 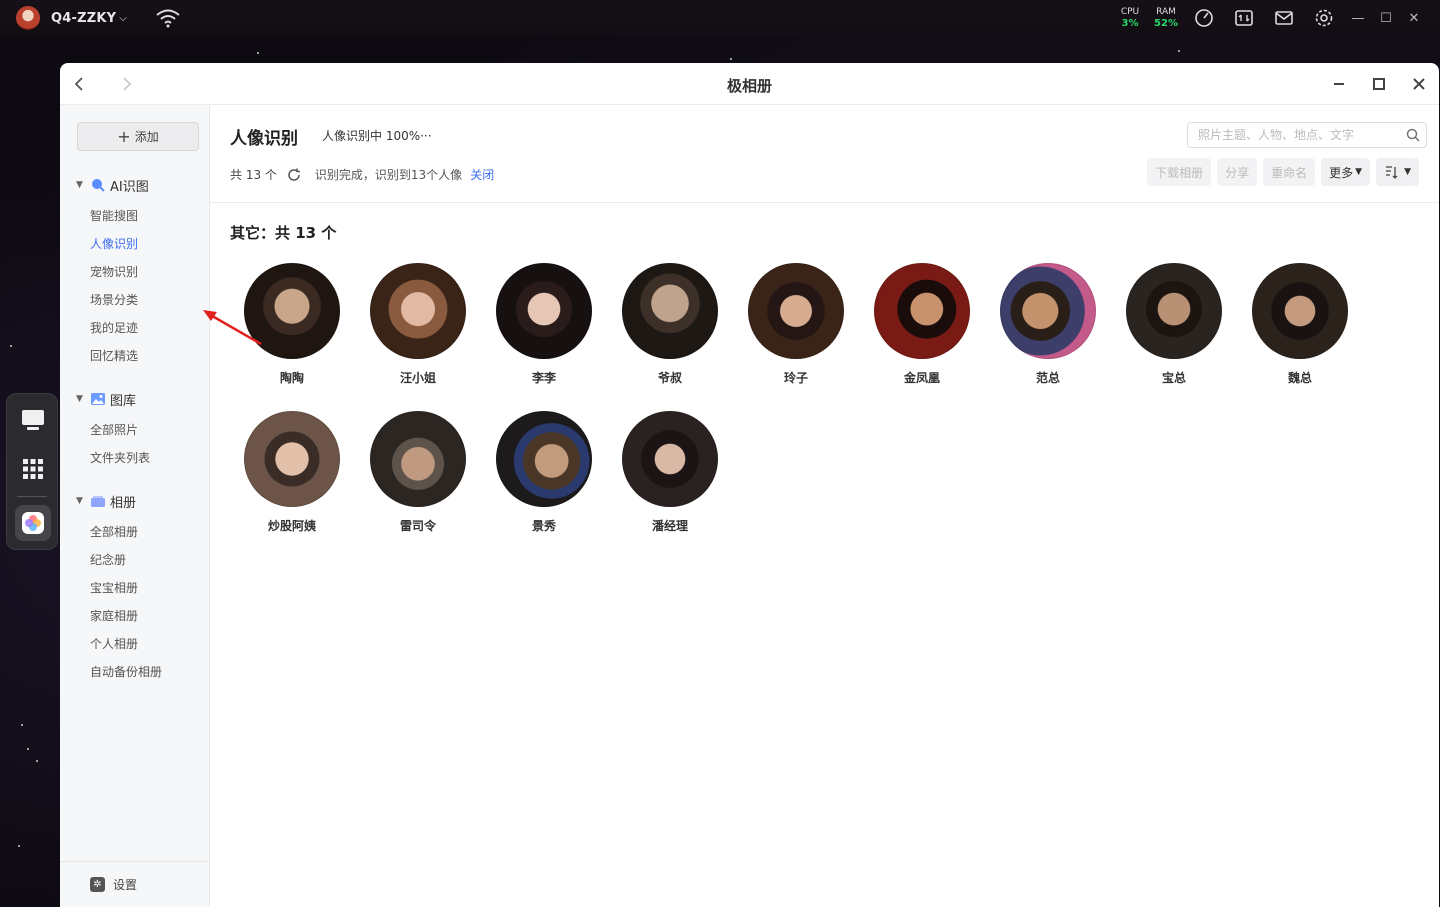 I want to click on window-titlebar: 极相册, so click(x=749, y=84).